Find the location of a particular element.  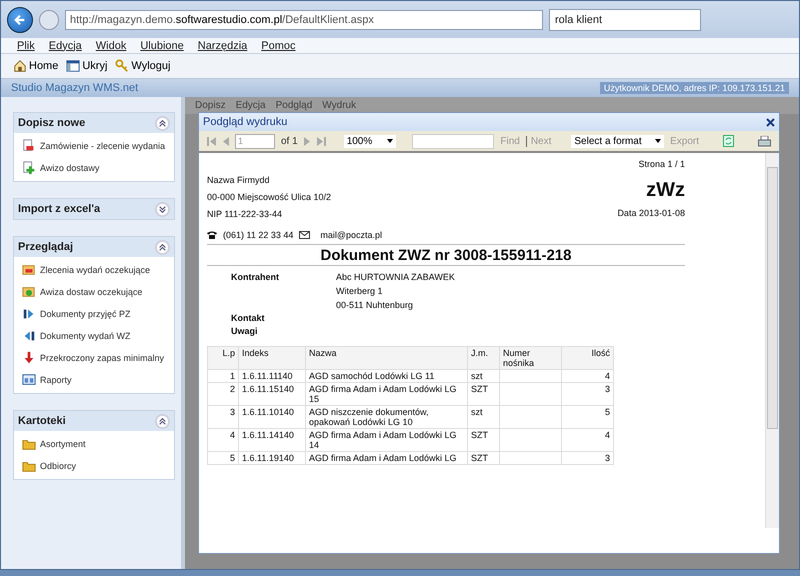

toolbar-button: Wyloguj is located at coordinates (142, 66).